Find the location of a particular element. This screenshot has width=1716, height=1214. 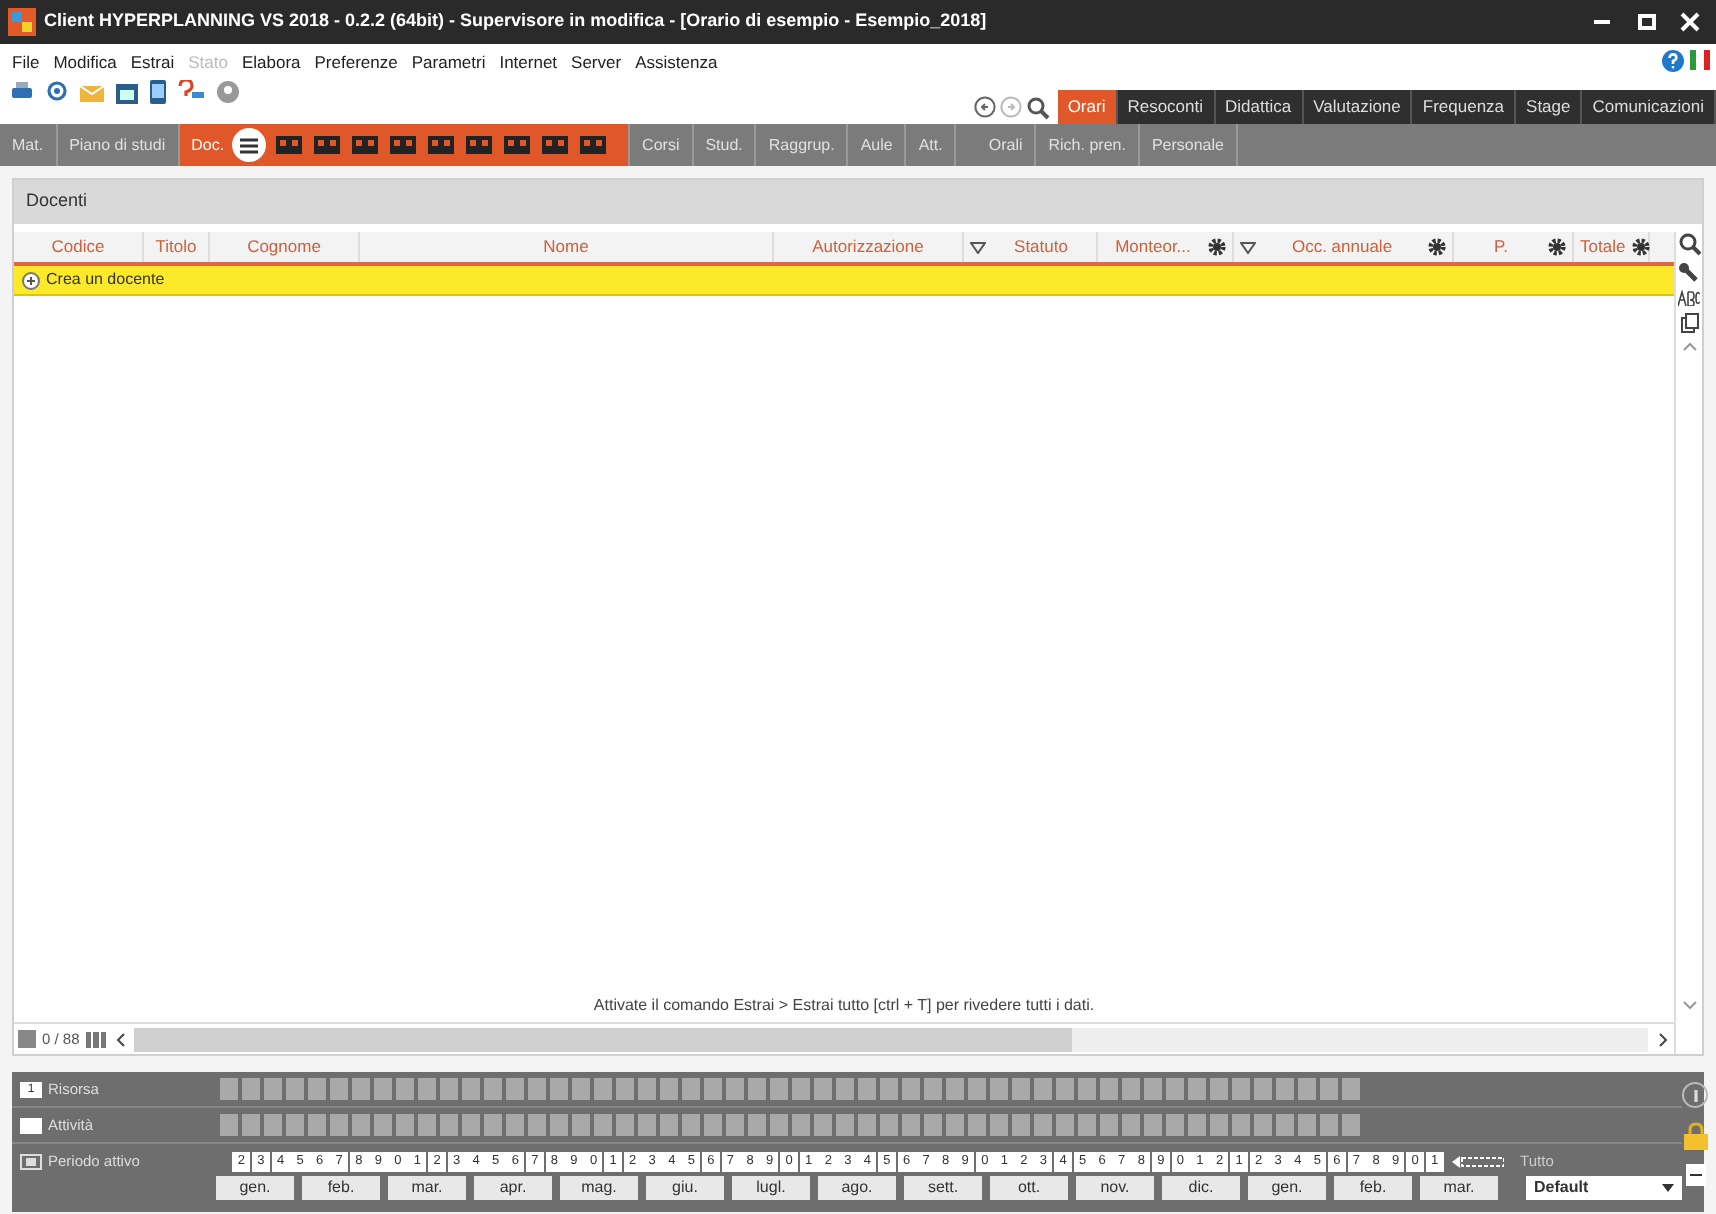

app-logo-icon is located at coordinates (22, 22).